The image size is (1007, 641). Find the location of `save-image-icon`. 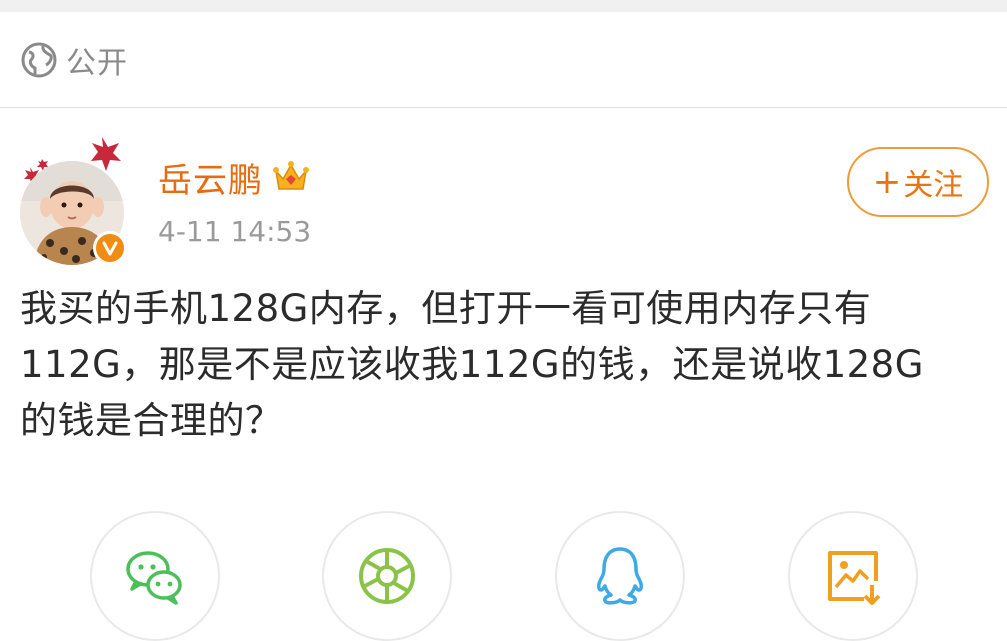

save-image-icon is located at coordinates (854, 578).